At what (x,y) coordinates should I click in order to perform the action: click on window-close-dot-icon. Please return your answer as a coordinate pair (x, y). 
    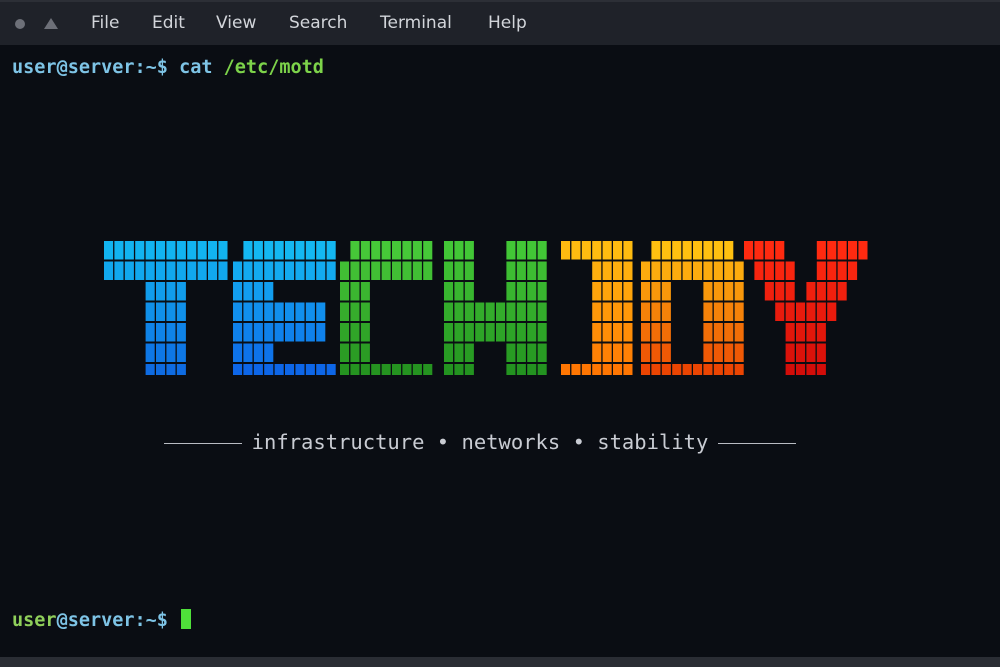
    Looking at the image, I should click on (20, 24).